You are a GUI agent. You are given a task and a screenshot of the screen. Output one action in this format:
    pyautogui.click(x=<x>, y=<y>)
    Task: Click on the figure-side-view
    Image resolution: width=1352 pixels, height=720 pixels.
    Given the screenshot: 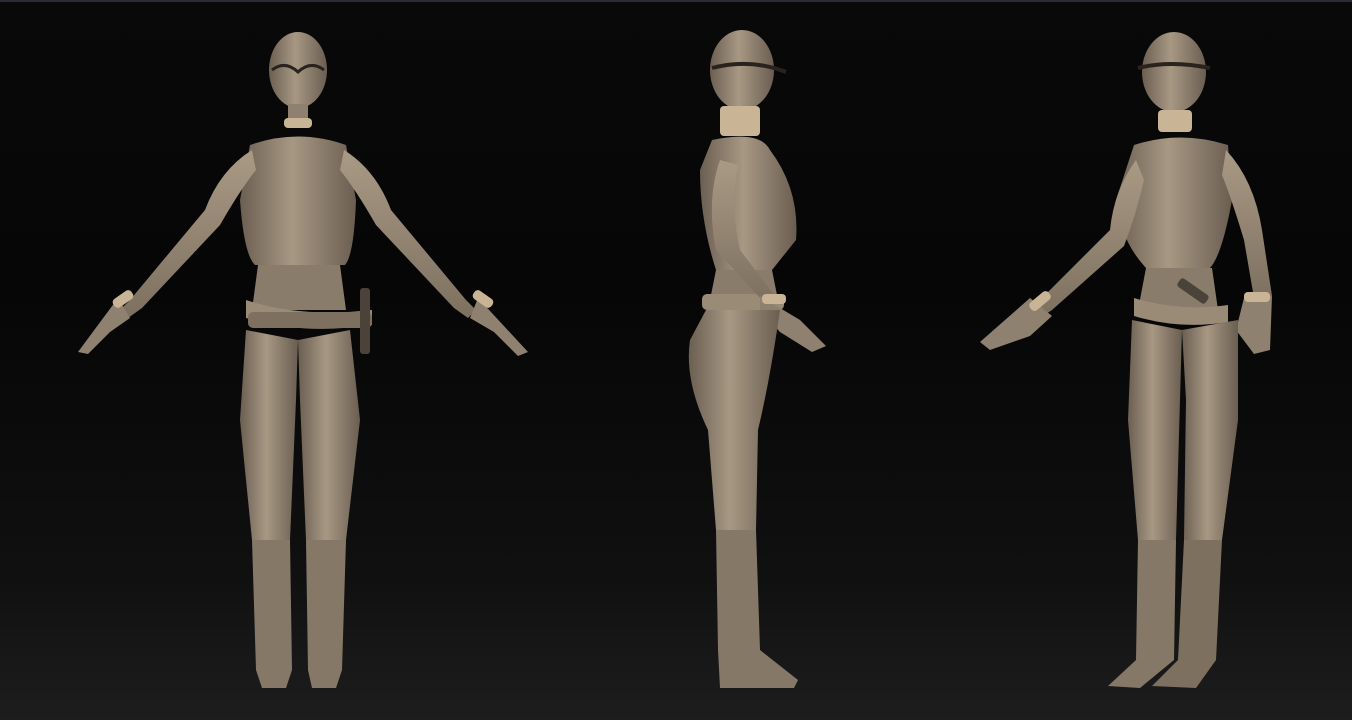 What is the action you would take?
    pyautogui.click(x=757, y=359)
    